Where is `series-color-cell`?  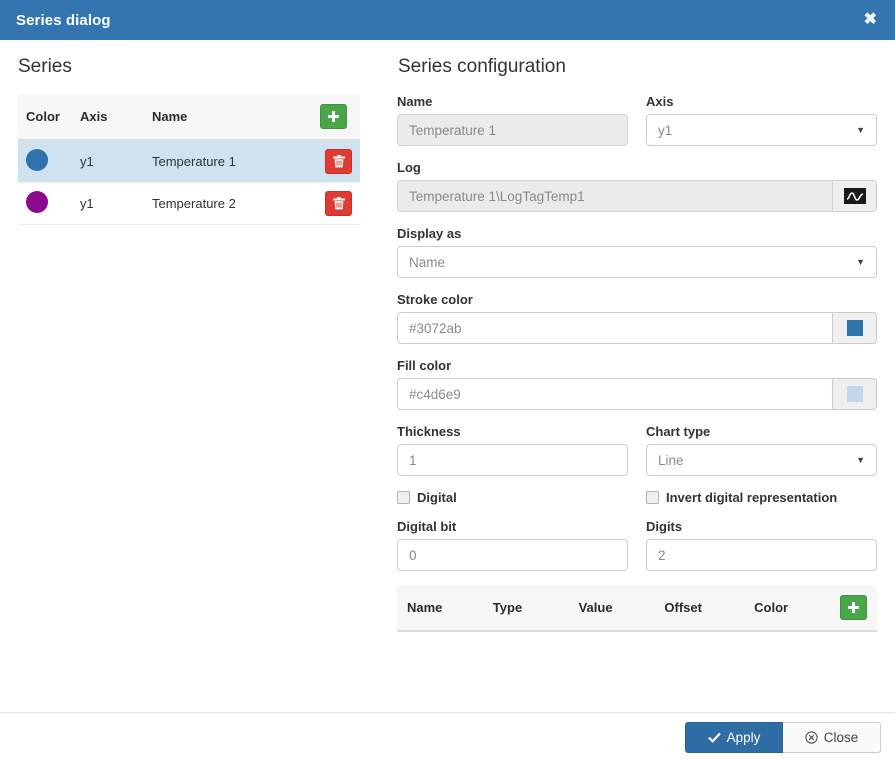 series-color-cell is located at coordinates (45, 203).